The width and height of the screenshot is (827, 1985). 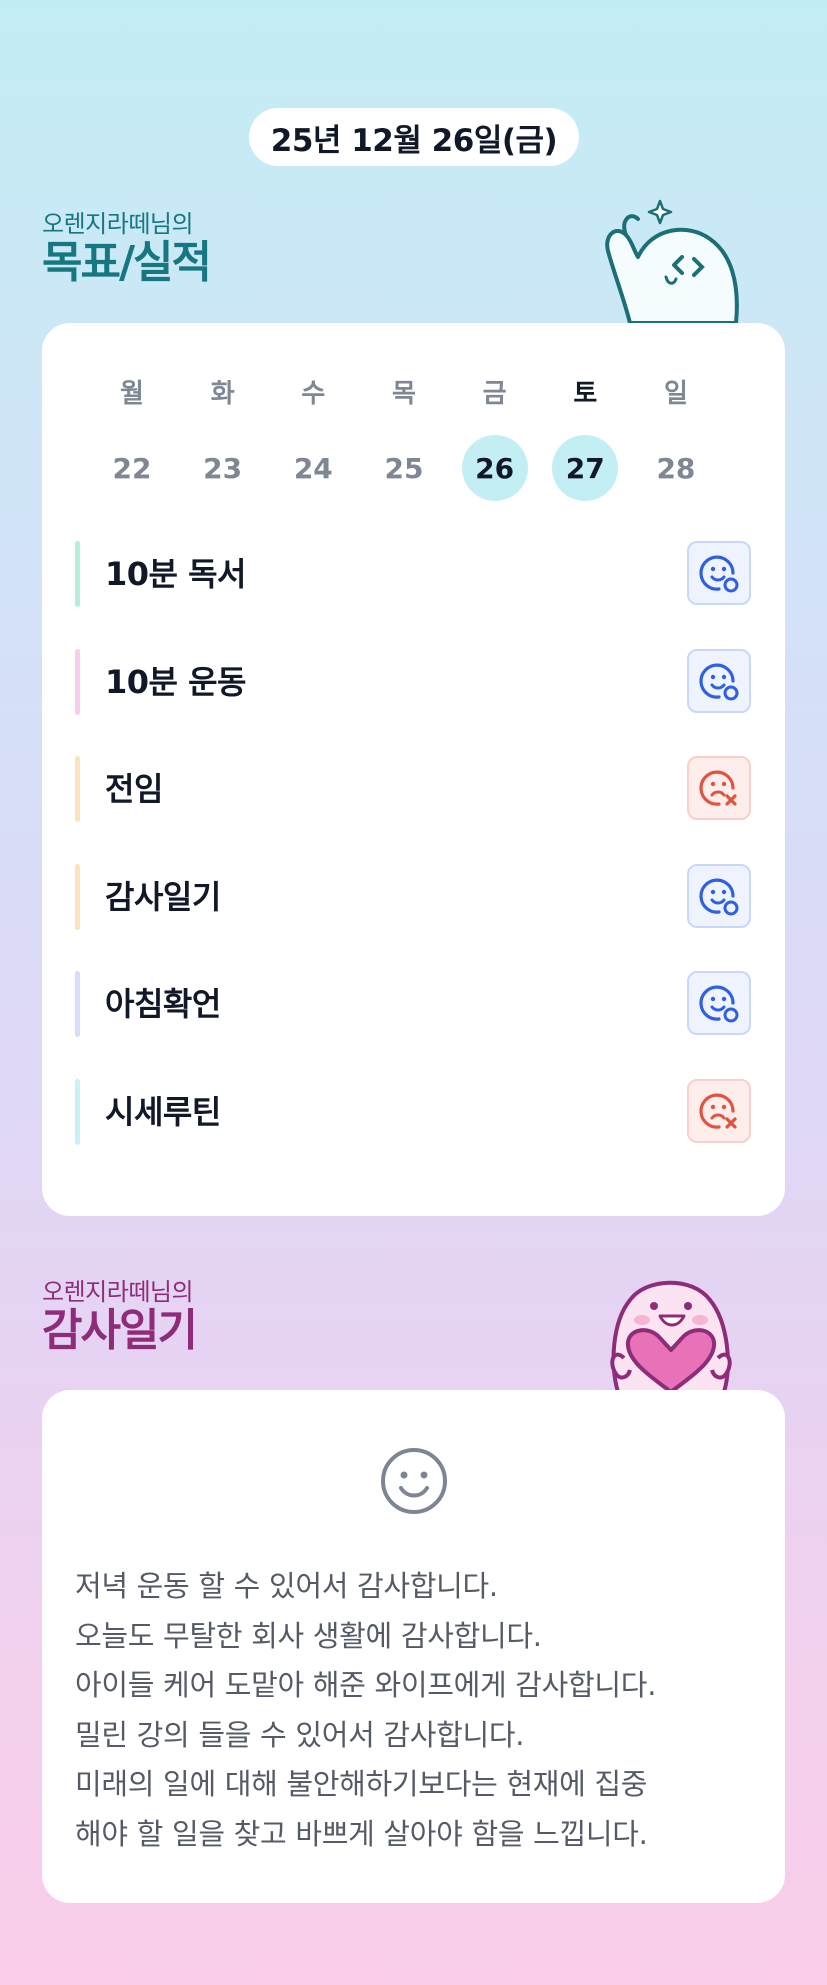 What do you see at coordinates (313, 468) in the screenshot?
I see `date-24: 24` at bounding box center [313, 468].